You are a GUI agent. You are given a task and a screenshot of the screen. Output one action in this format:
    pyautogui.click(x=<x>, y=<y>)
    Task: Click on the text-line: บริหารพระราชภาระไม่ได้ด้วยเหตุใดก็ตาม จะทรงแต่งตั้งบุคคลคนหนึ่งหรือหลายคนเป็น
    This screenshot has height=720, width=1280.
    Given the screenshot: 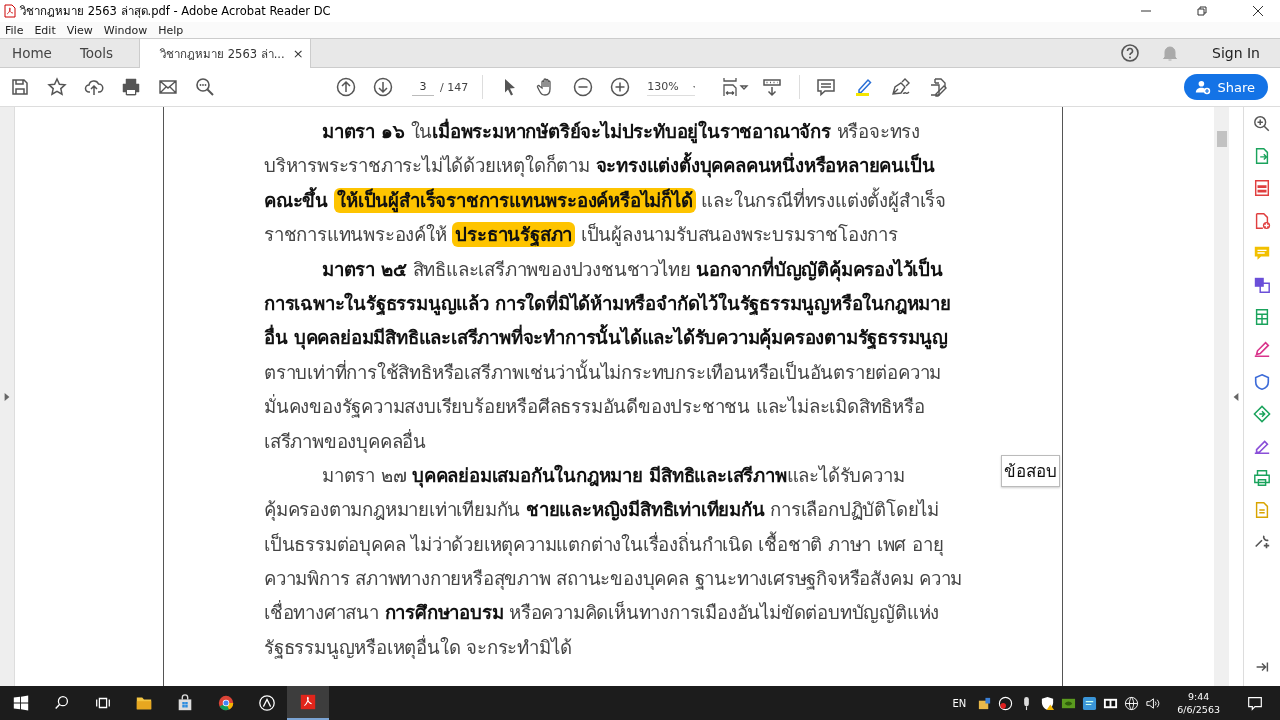 What is the action you would take?
    pyautogui.click(x=625, y=166)
    